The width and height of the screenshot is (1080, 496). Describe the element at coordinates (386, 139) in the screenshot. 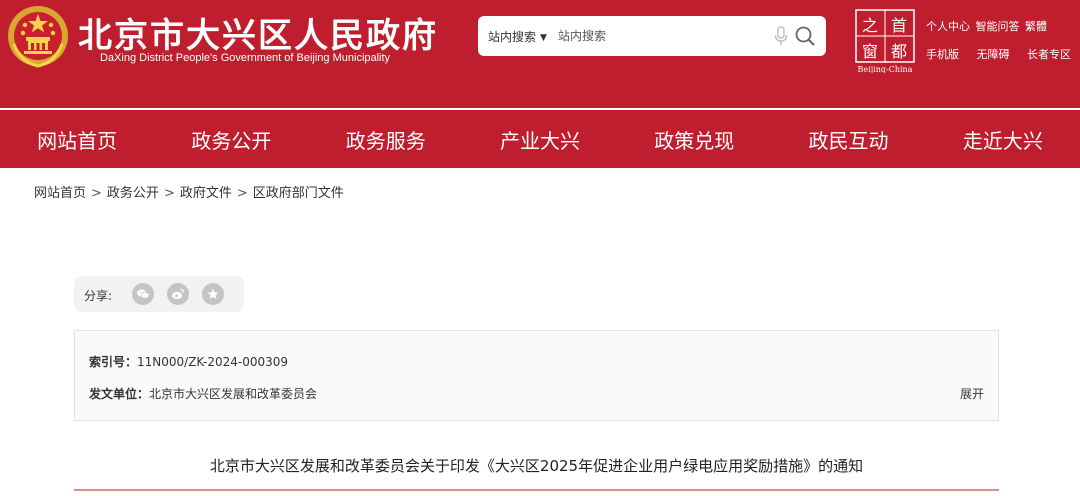

I see `nav-item-government-services: 政务服务` at that location.